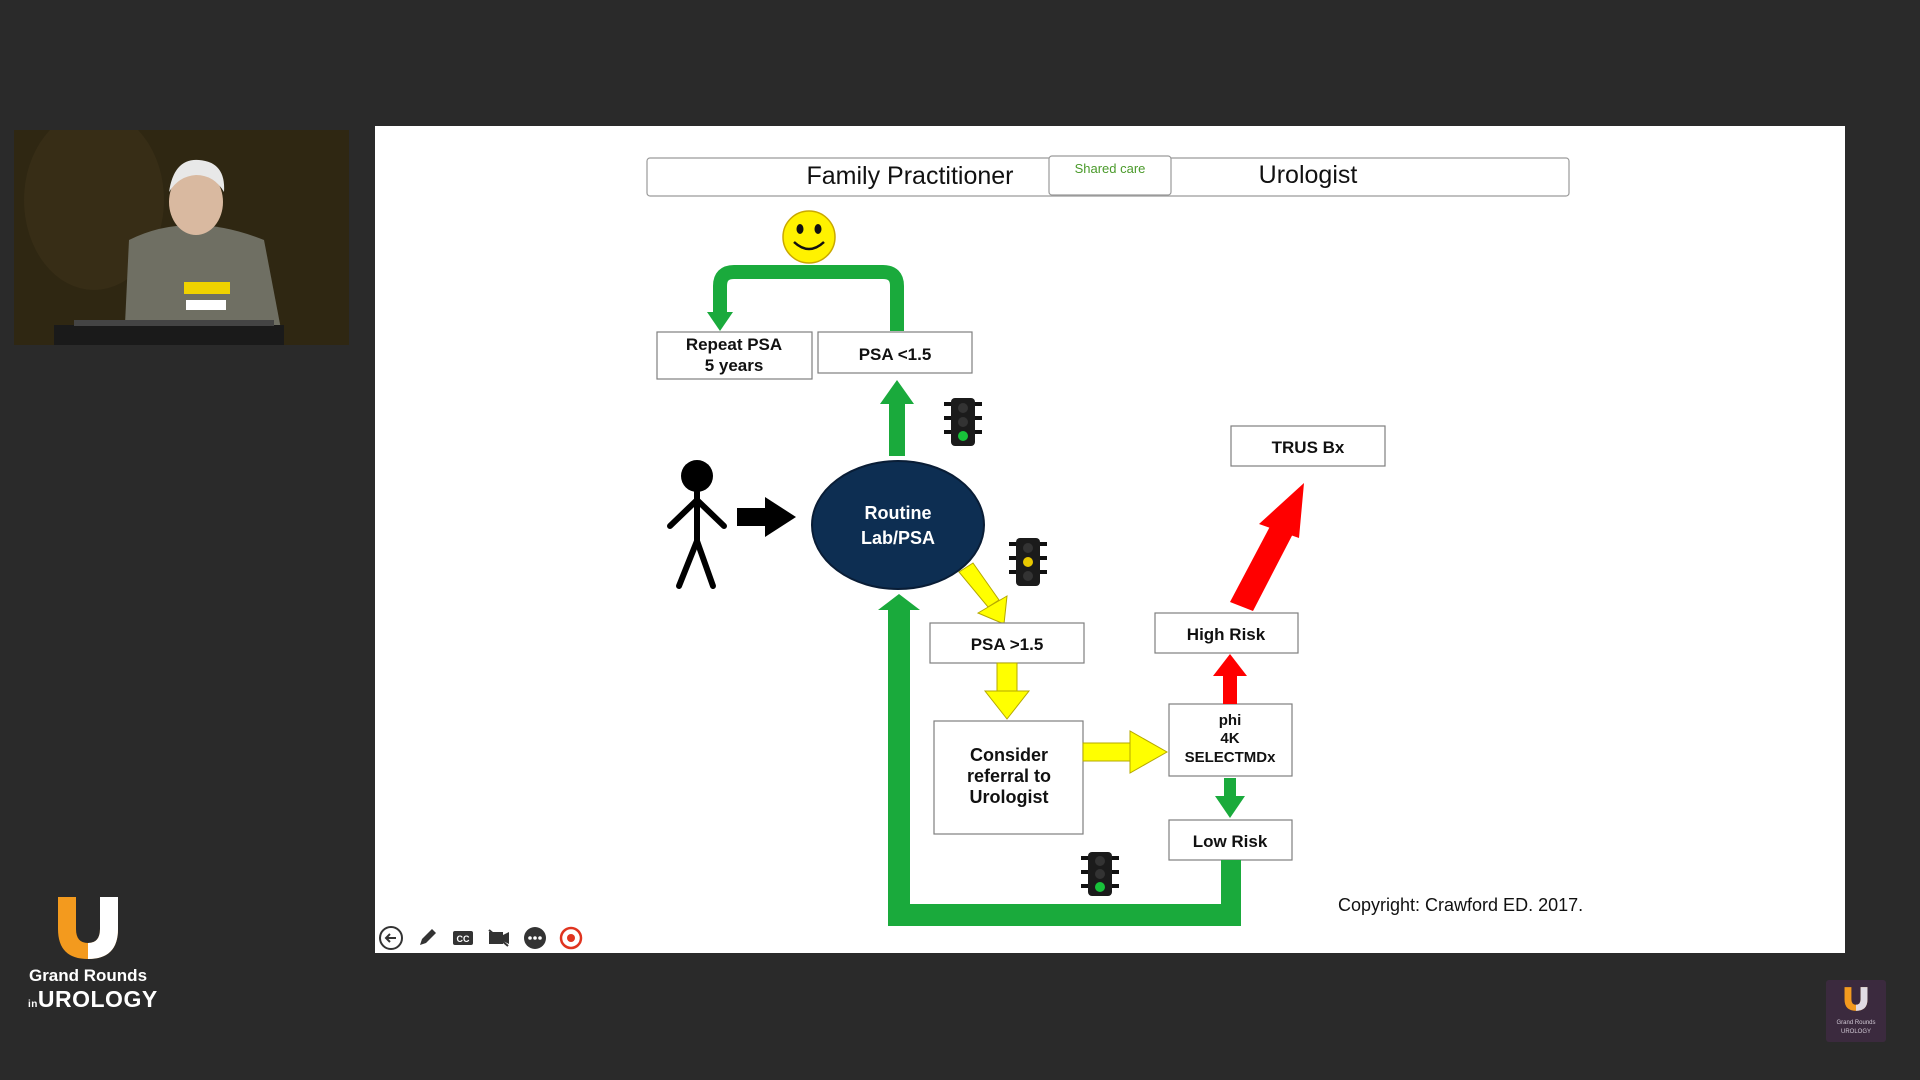 Image resolution: width=1920 pixels, height=1080 pixels. I want to click on watermark-u-icon, so click(1856, 999).